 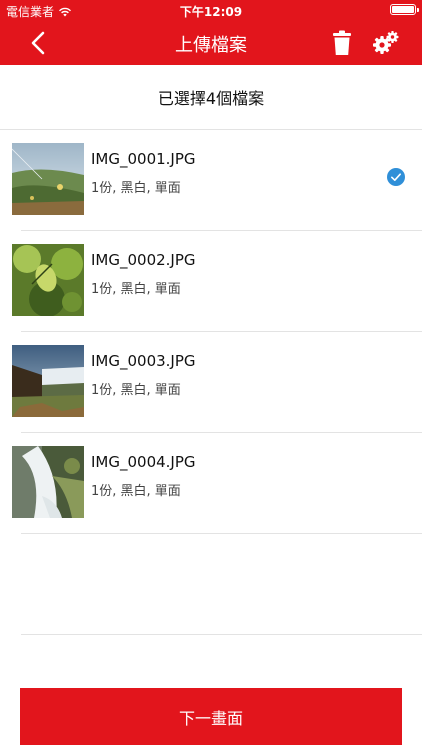 What do you see at coordinates (143, 361) in the screenshot?
I see `file-name: IMG_0003.JPG` at bounding box center [143, 361].